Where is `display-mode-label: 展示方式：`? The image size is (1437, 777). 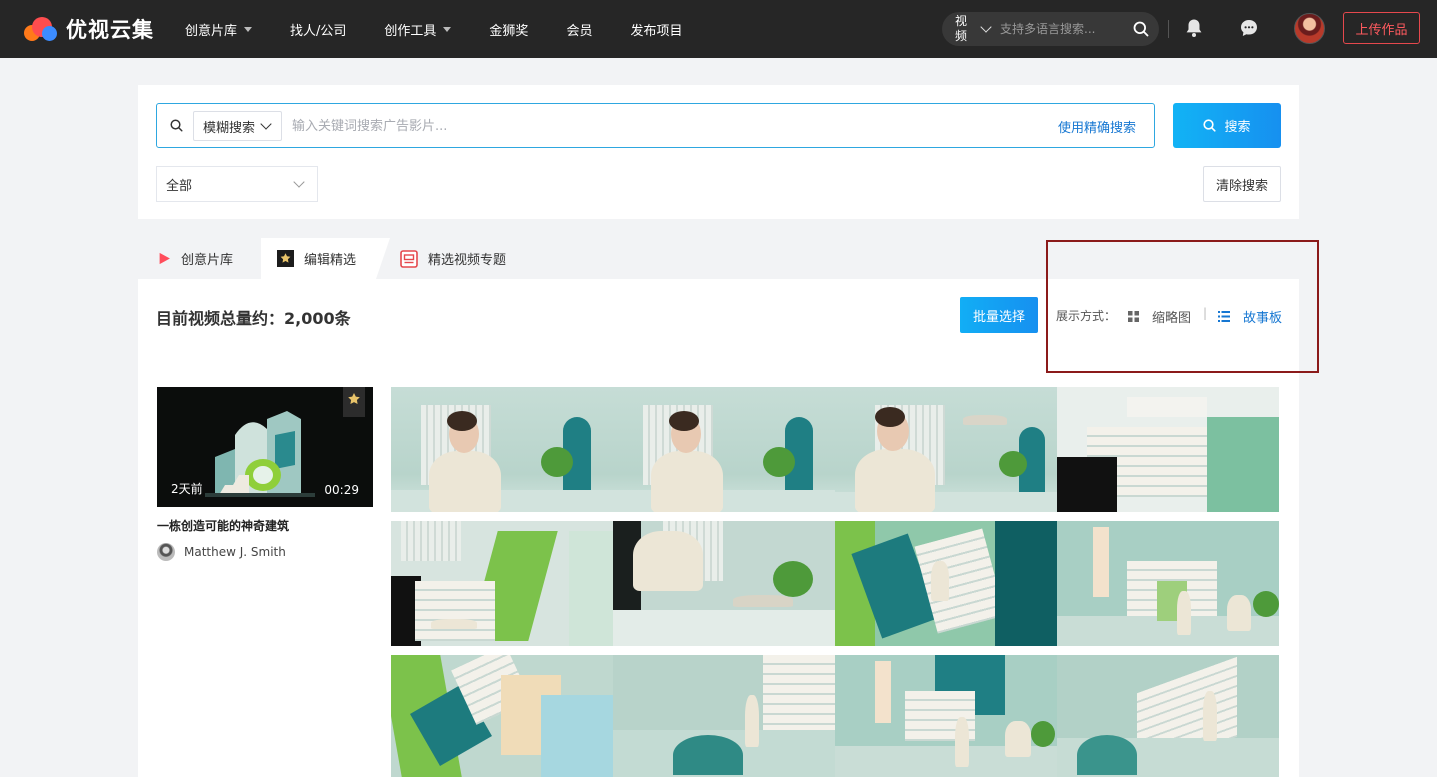
display-mode-label: 展示方式： is located at coordinates (1086, 316).